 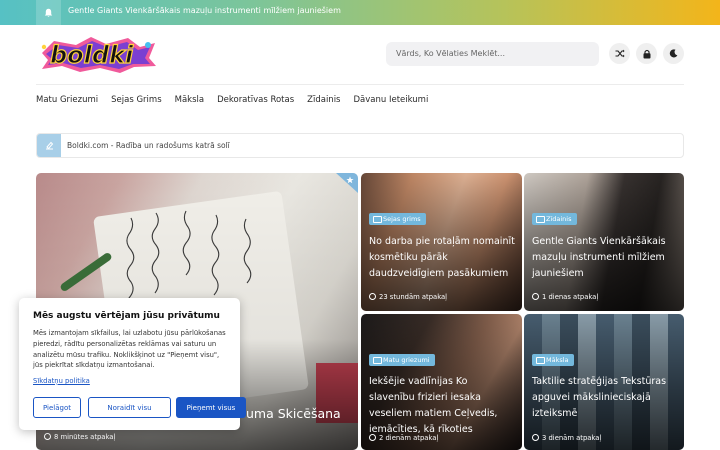 I want to click on category-badge: Matu griezumi, so click(x=402, y=360).